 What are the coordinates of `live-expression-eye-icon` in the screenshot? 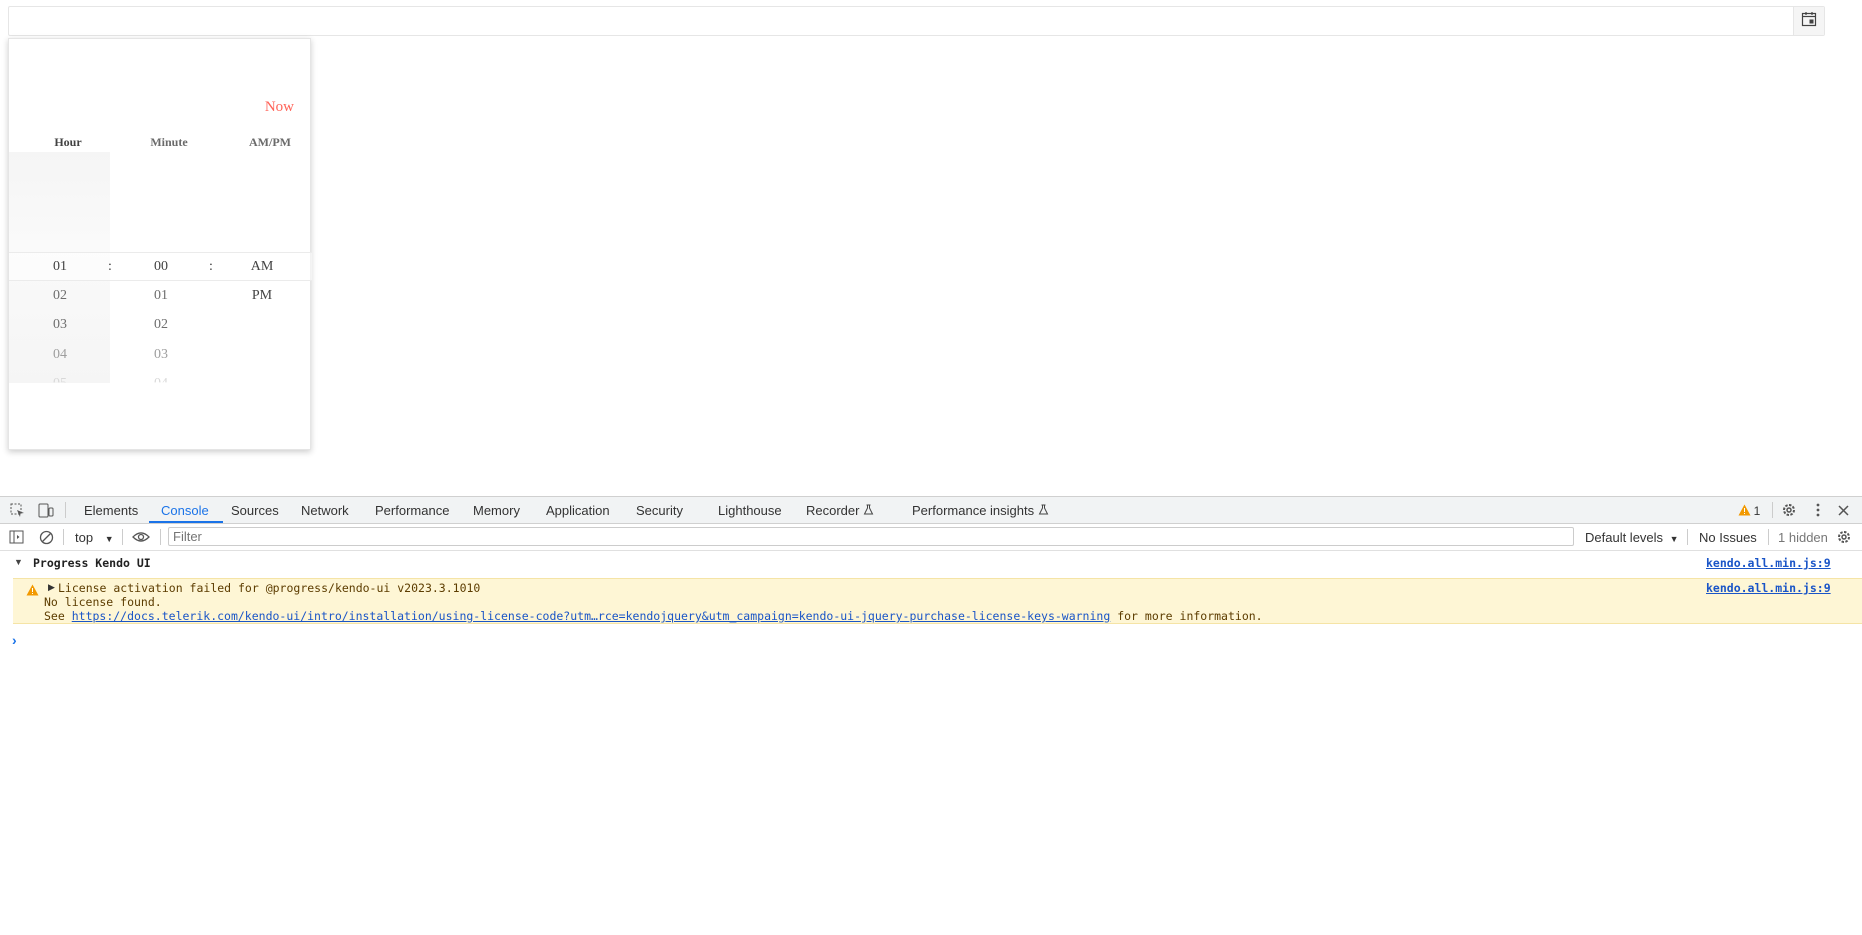 It's located at (141, 537).